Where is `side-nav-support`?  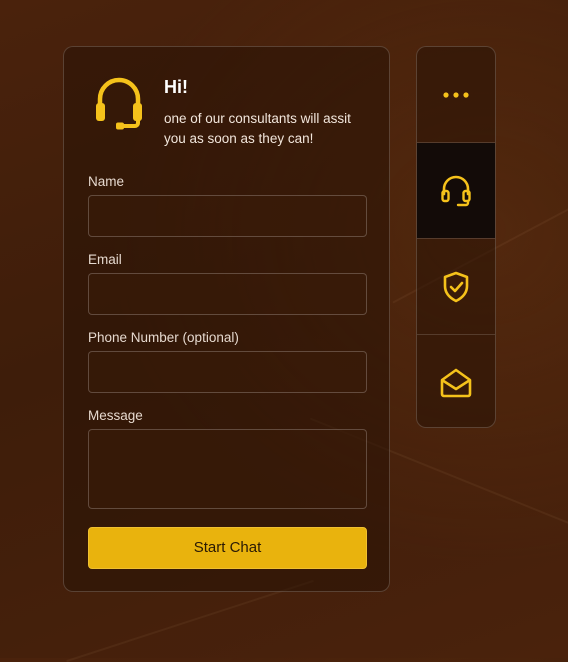 side-nav-support is located at coordinates (456, 190).